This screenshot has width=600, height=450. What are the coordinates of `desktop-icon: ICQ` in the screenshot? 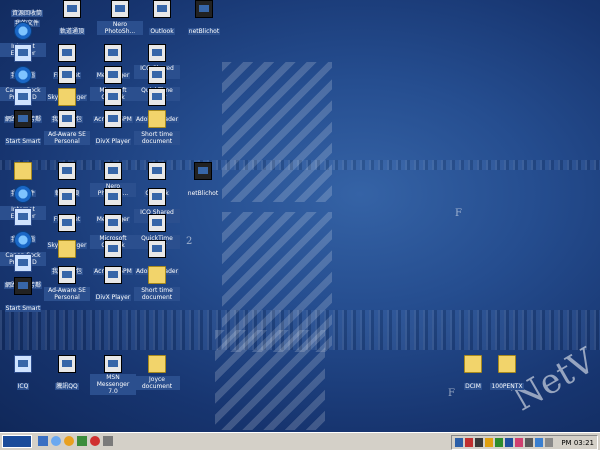 It's located at (23, 373).